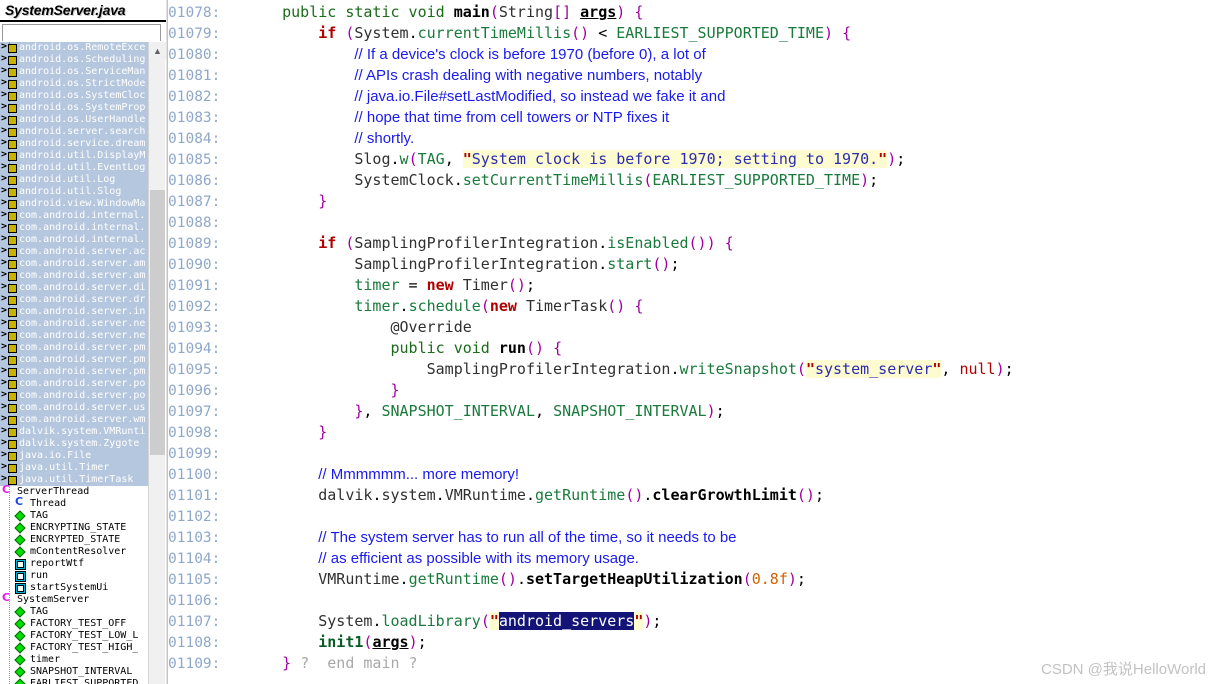  I want to click on outline-item-android-util-slog: android.util.Slog, so click(74, 191).